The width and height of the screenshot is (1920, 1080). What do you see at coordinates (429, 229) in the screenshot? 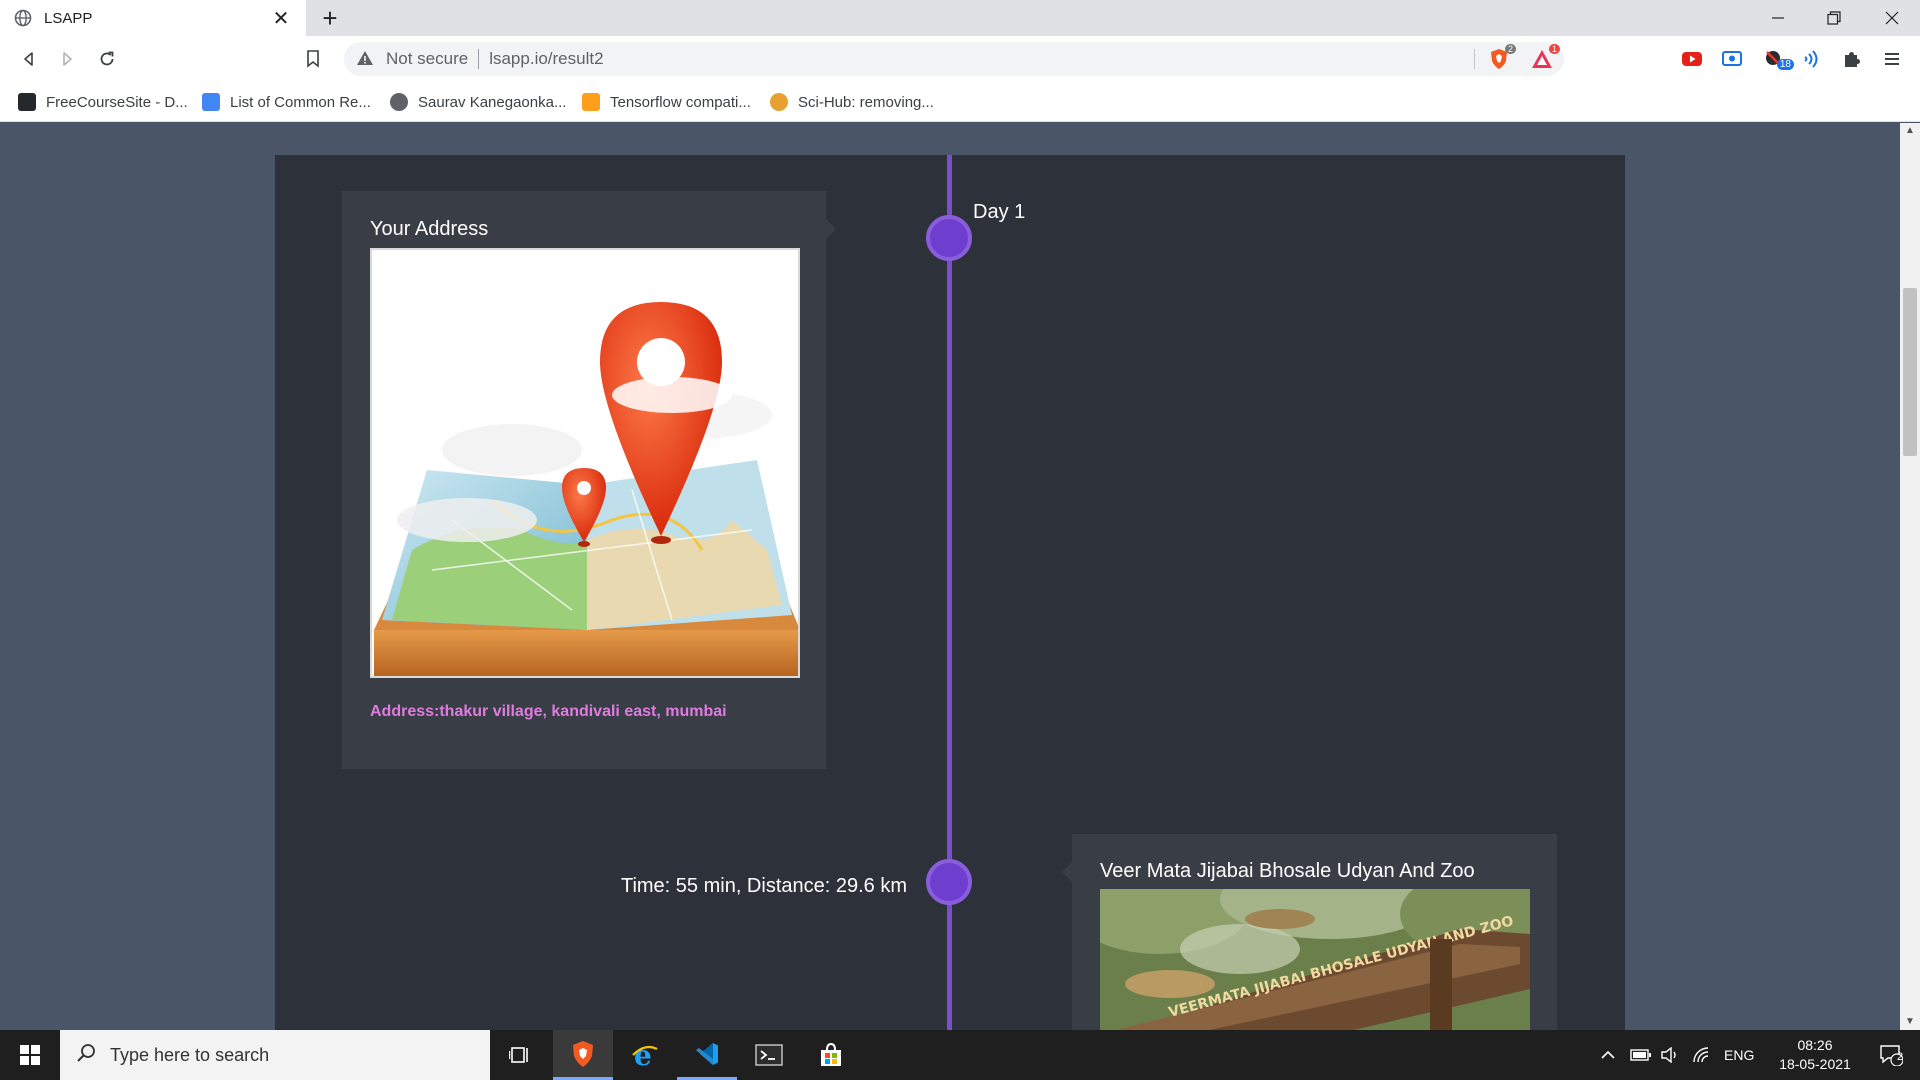
I see `address-card-title: Your Address` at bounding box center [429, 229].